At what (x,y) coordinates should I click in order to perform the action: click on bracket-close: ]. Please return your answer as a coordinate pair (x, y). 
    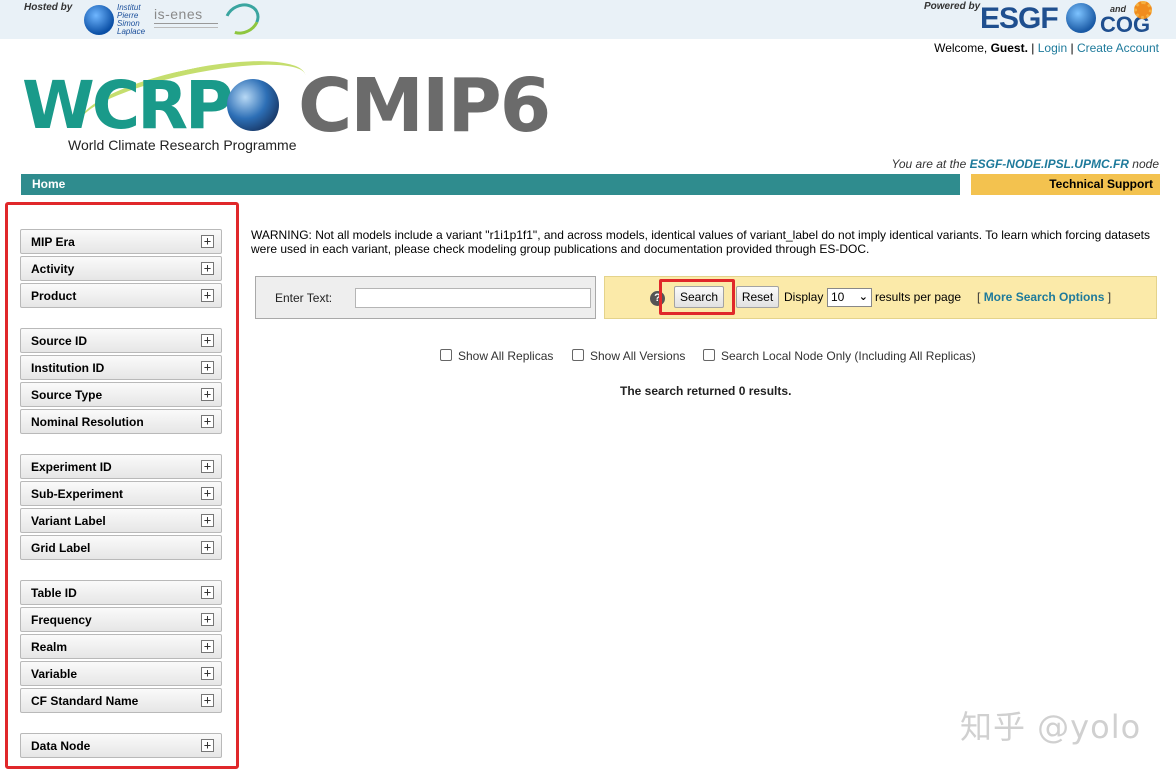
    Looking at the image, I should click on (1109, 297).